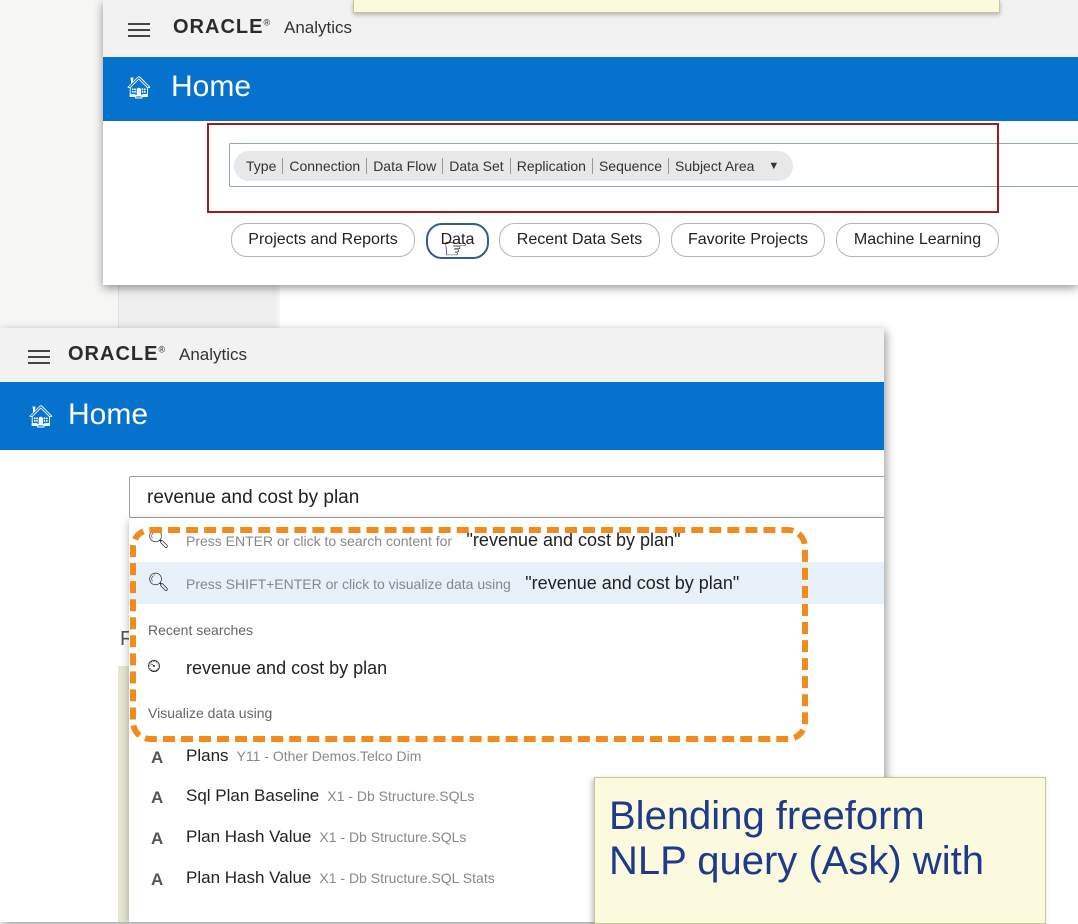 The width and height of the screenshot is (1078, 924). Describe the element at coordinates (506, 497) in the screenshot. I see `search-input: revenue and cost by plan` at that location.